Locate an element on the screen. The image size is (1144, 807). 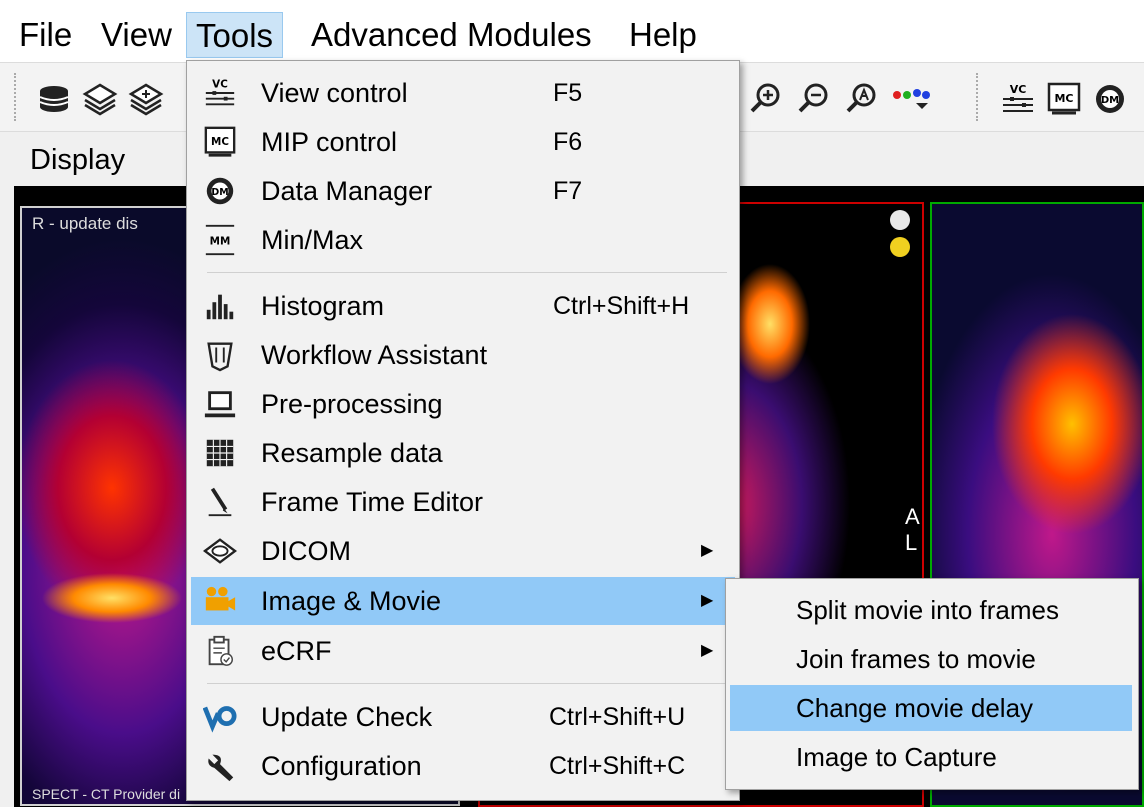
menu-item-view-control: VC View control F5 is located at coordinates (463, 93).